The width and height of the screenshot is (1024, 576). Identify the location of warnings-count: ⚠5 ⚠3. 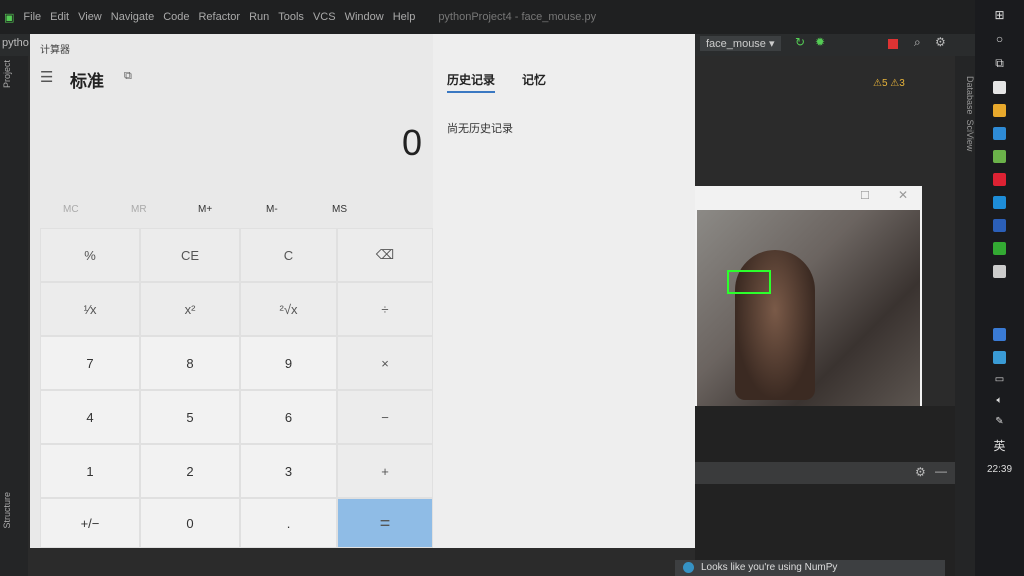
(889, 83).